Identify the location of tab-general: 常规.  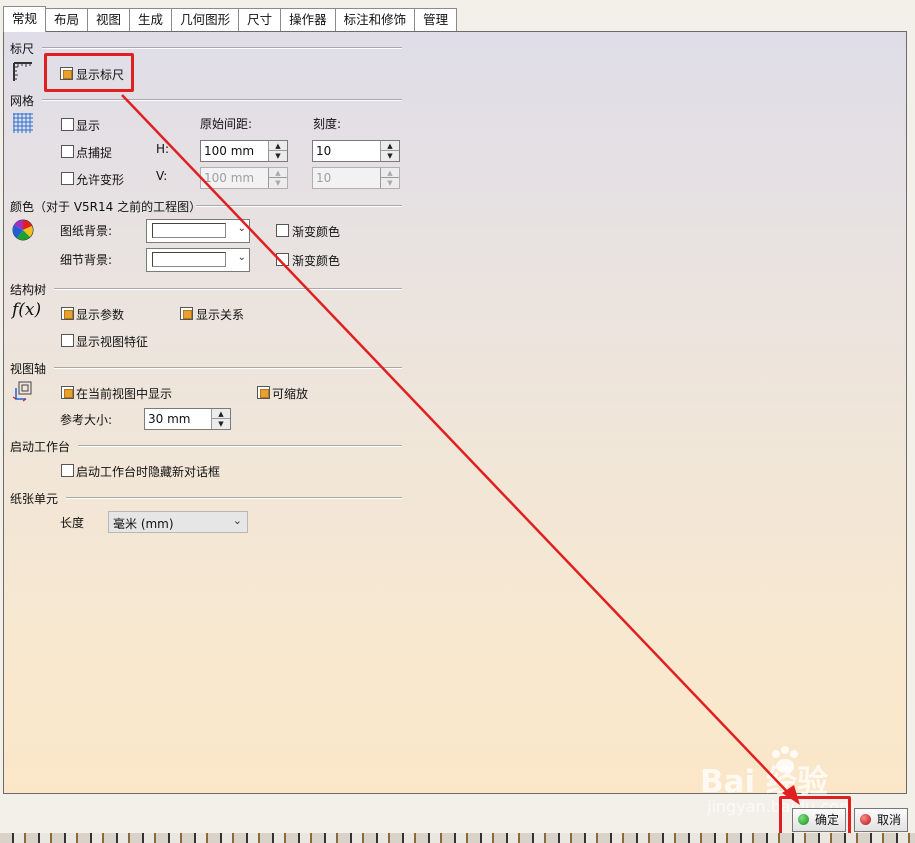
(25, 19).